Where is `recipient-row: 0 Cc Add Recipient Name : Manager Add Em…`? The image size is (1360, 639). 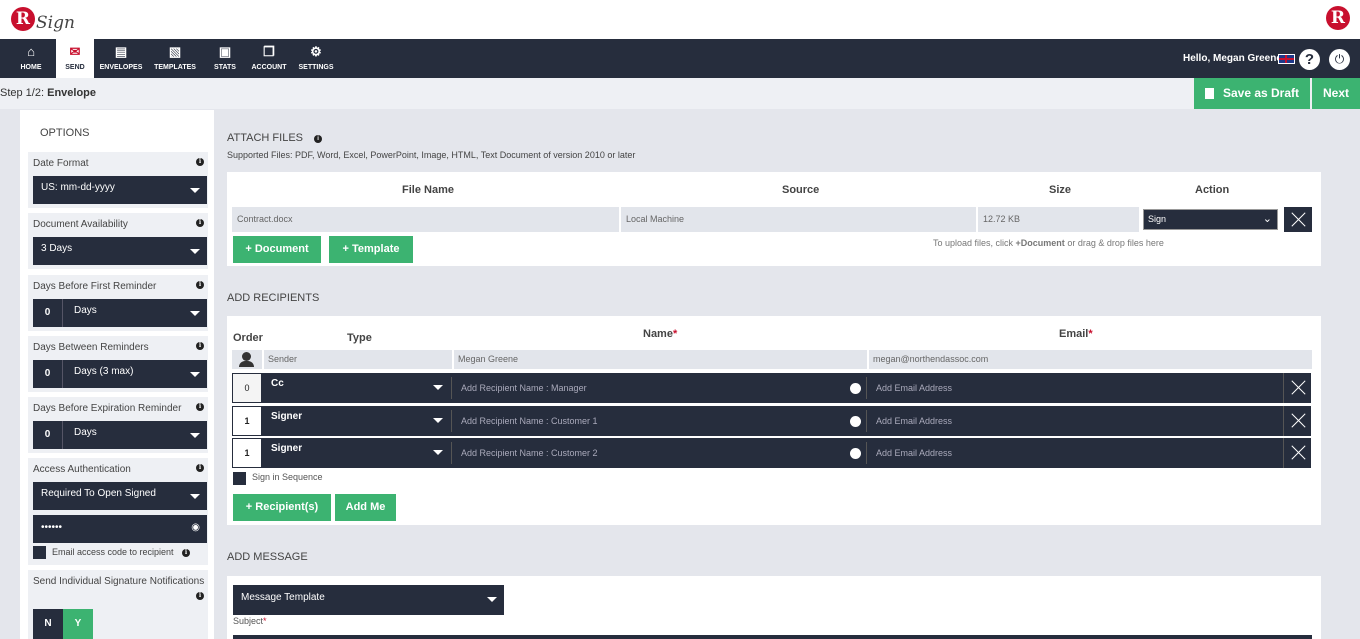
recipient-row: 0 Cc Add Recipient Name : Manager Add Em… is located at coordinates (771, 388).